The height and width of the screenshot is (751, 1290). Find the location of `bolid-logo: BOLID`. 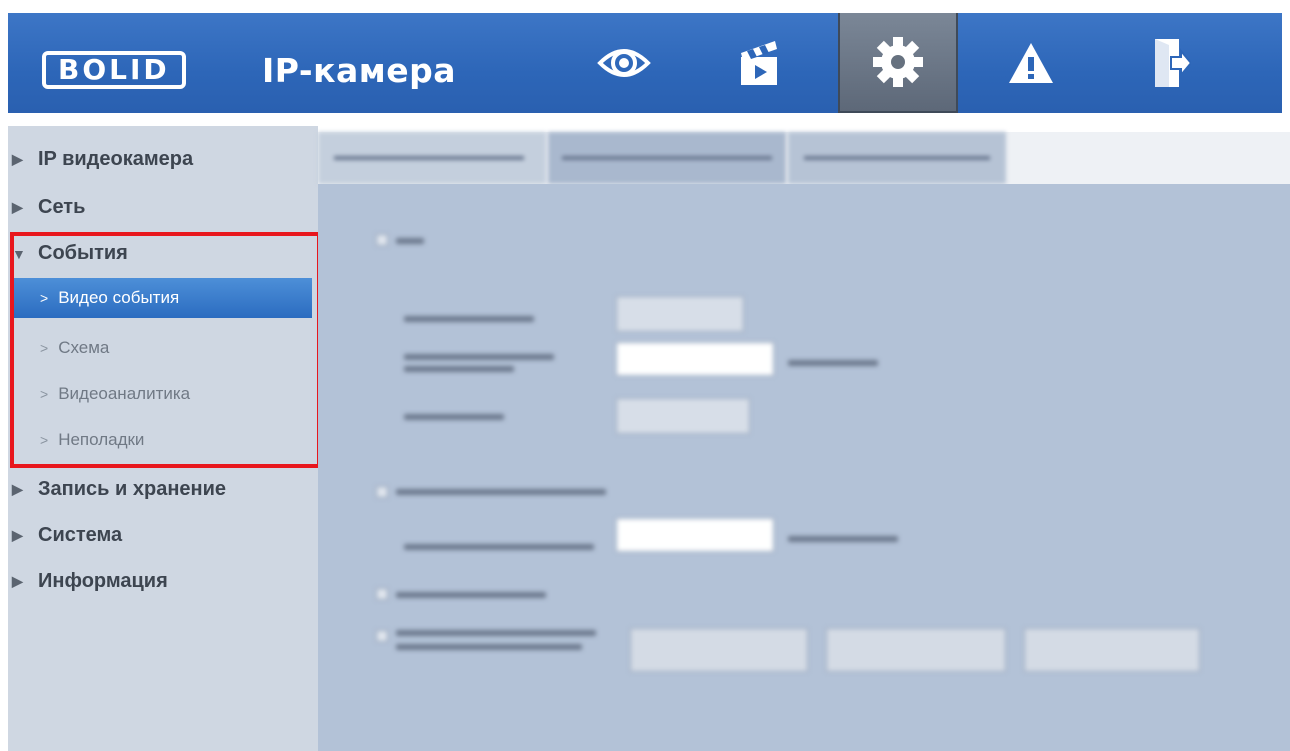

bolid-logo: BOLID is located at coordinates (142, 70).